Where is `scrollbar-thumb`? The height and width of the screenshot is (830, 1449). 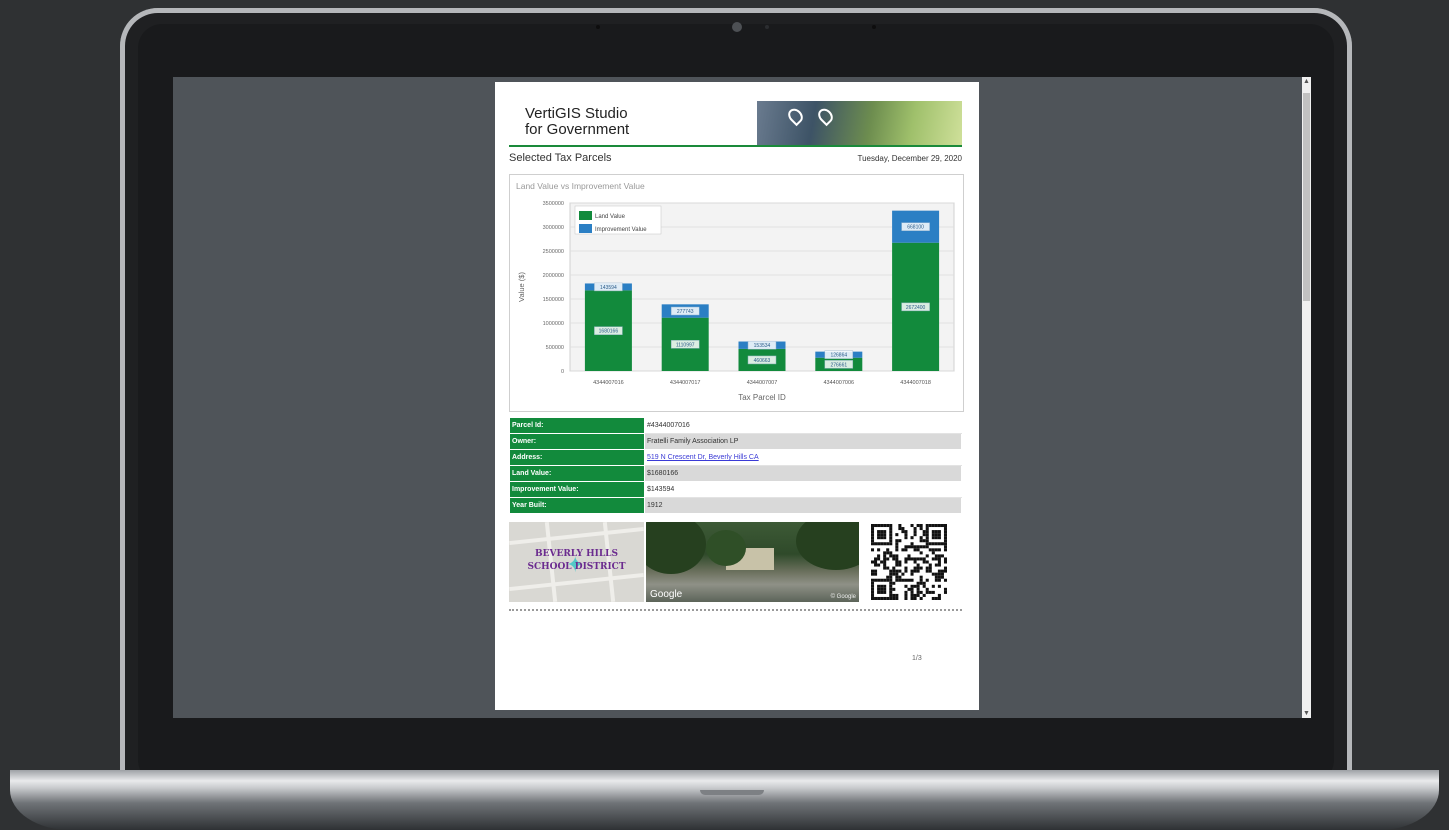 scrollbar-thumb is located at coordinates (1306, 197).